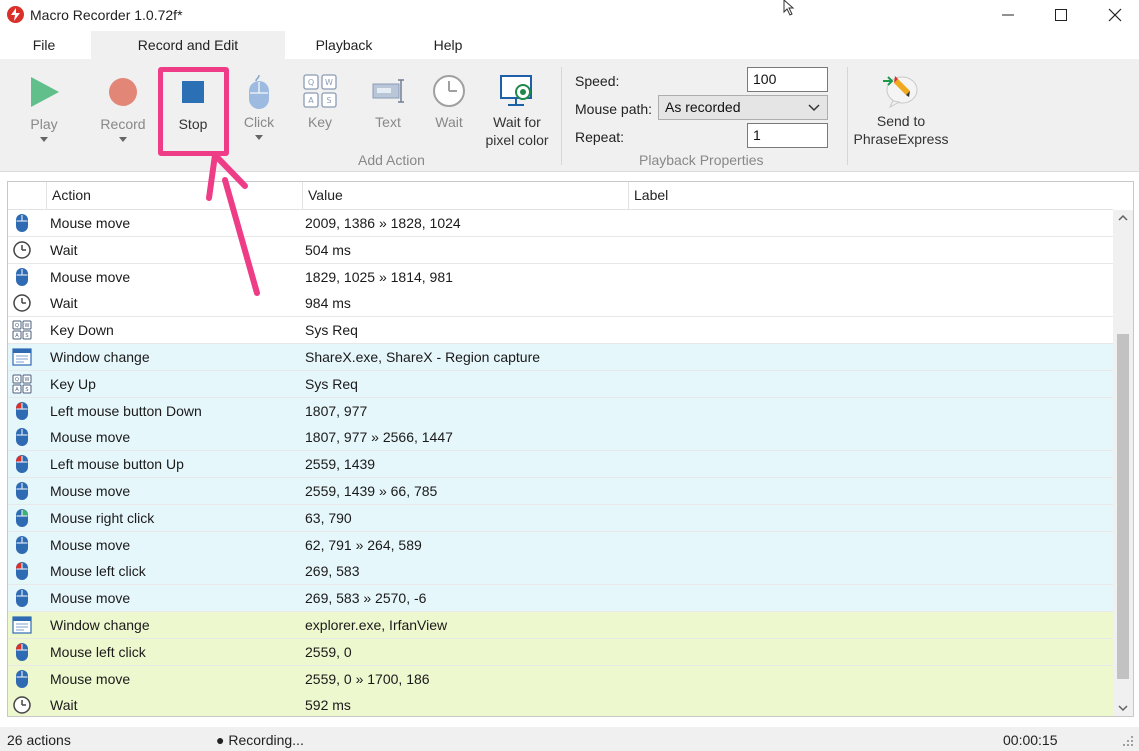  I want to click on menu-bar: File Record and Edit Playback Help, so click(569, 45).